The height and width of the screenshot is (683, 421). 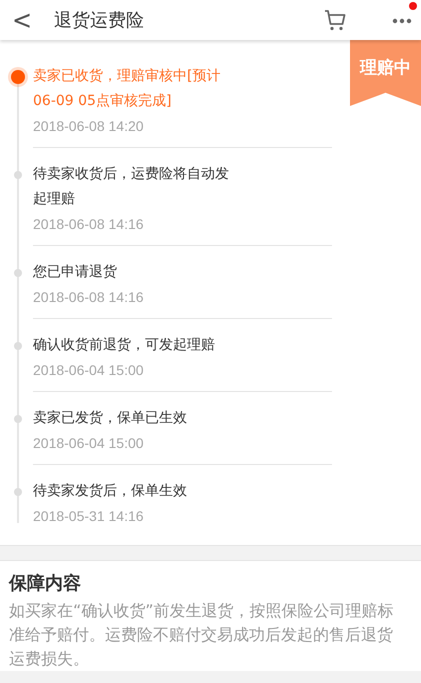 I want to click on event-text: 卖家已收货，理赔审核中[预计 06-09 05点审核完成], so click(x=127, y=89).